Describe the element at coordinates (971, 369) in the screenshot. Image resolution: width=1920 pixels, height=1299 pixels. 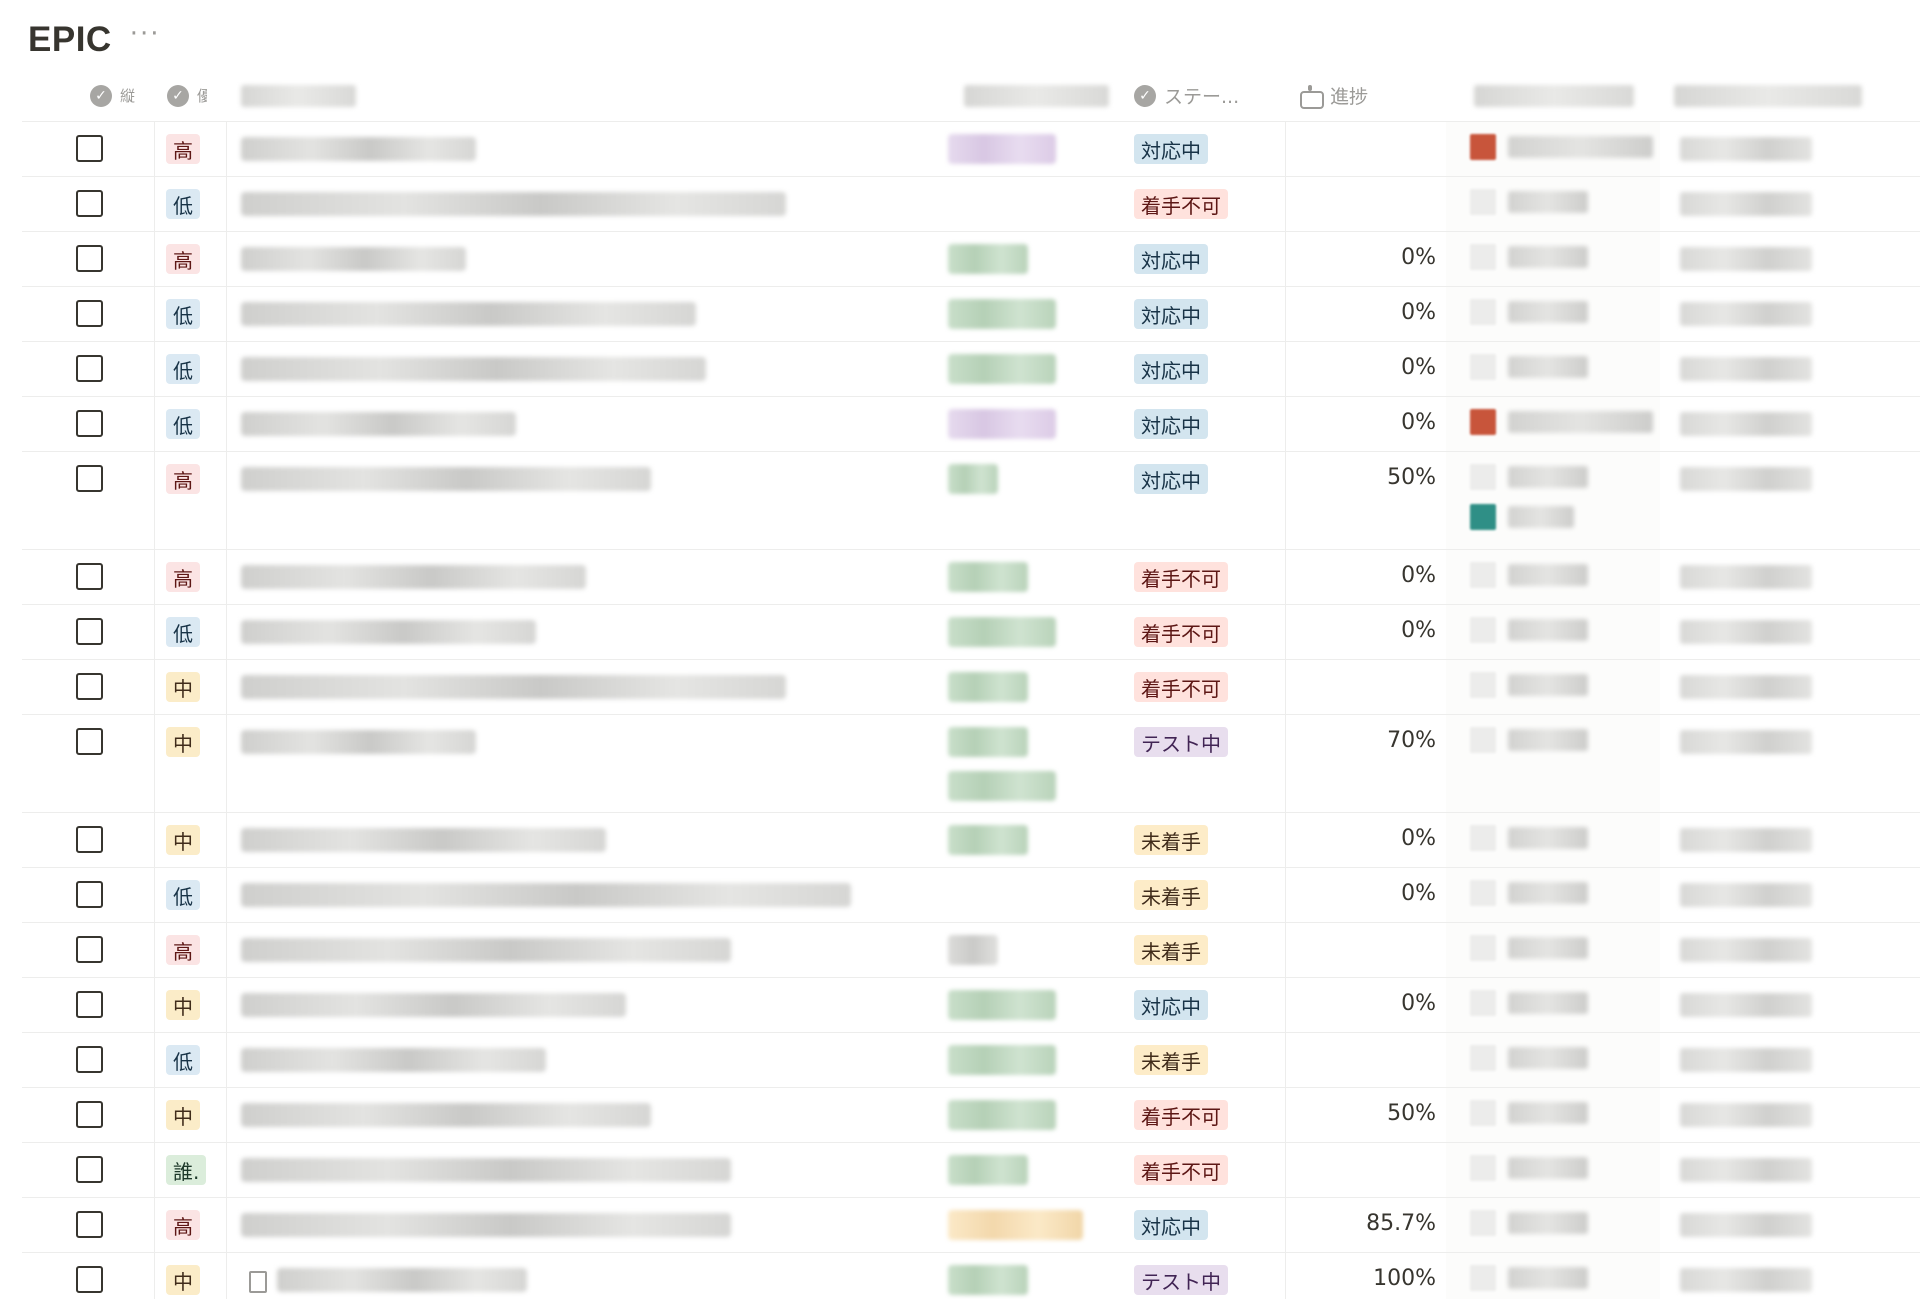
I see `table-row: 低 対応中 0%` at that location.